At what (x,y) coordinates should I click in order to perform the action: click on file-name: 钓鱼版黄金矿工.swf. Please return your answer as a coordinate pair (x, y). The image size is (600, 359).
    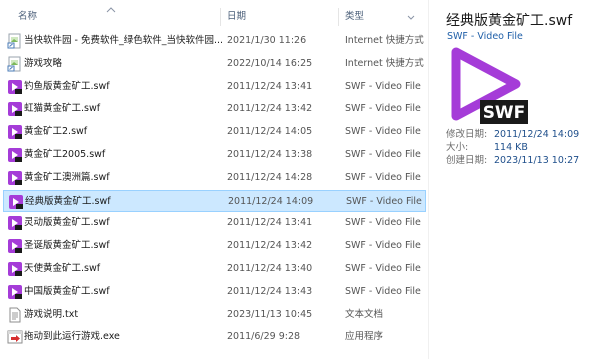
    Looking at the image, I should click on (67, 86).